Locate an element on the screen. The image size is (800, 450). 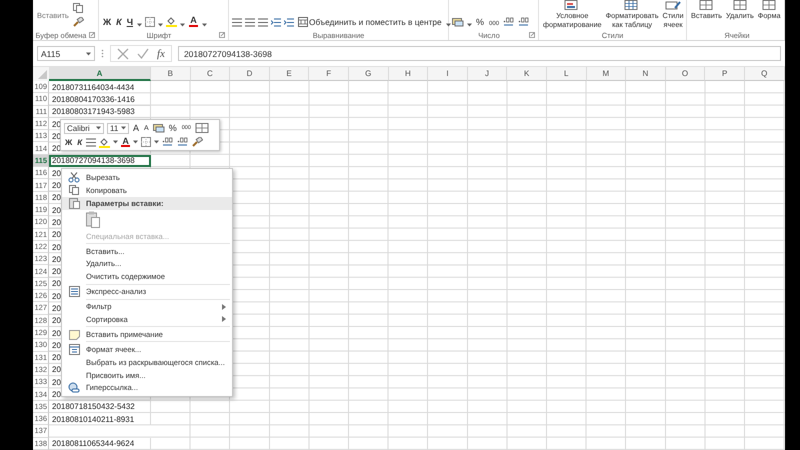
column-header: O is located at coordinates (686, 74).